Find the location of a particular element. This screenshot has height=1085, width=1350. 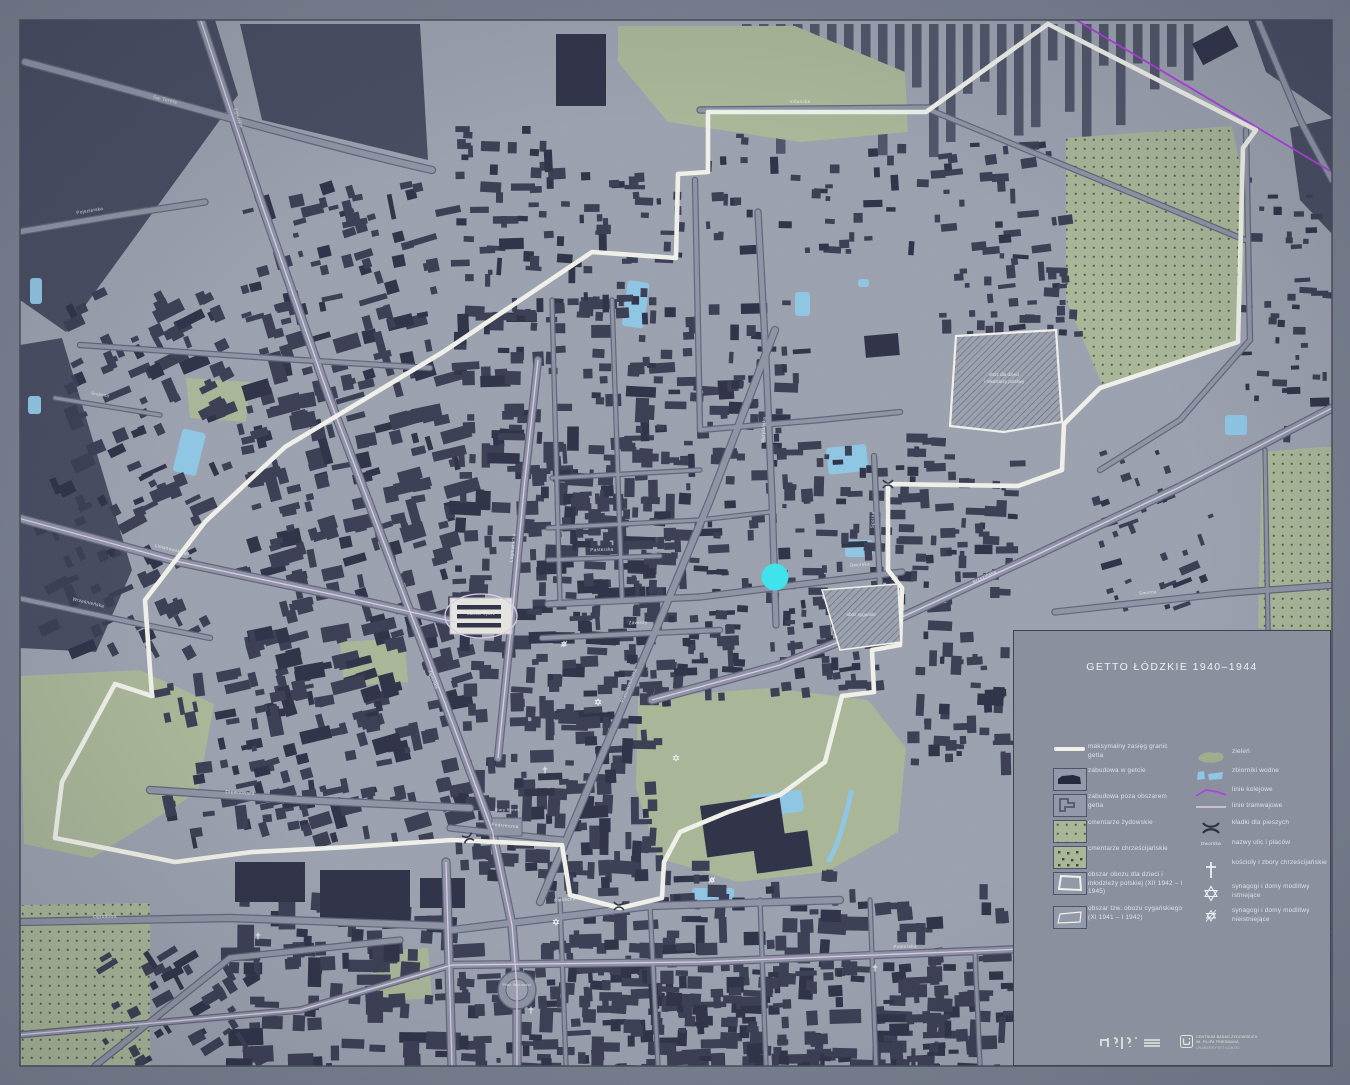

star-of-david-icon is located at coordinates (1211, 893).